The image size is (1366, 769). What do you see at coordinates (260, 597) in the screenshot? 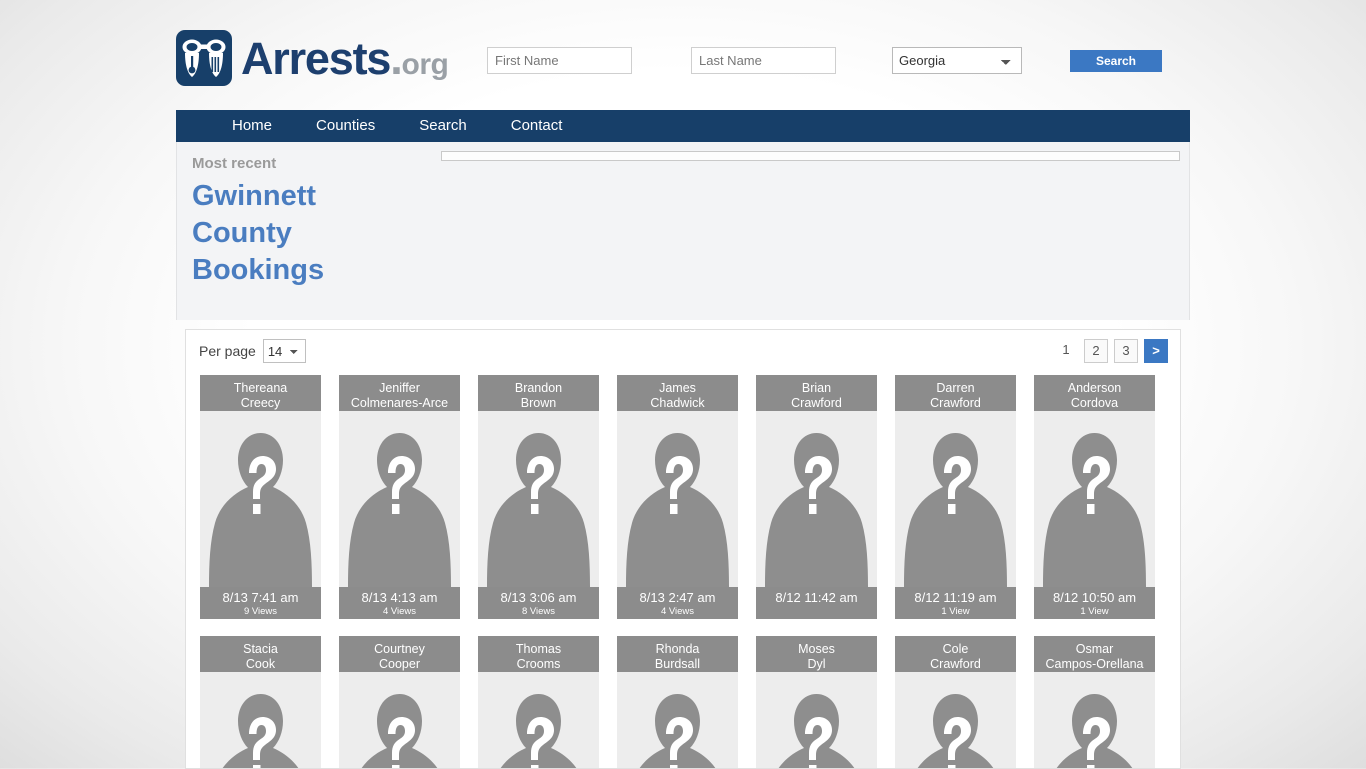
I see `booking-time: 8/13 7:41 am` at bounding box center [260, 597].